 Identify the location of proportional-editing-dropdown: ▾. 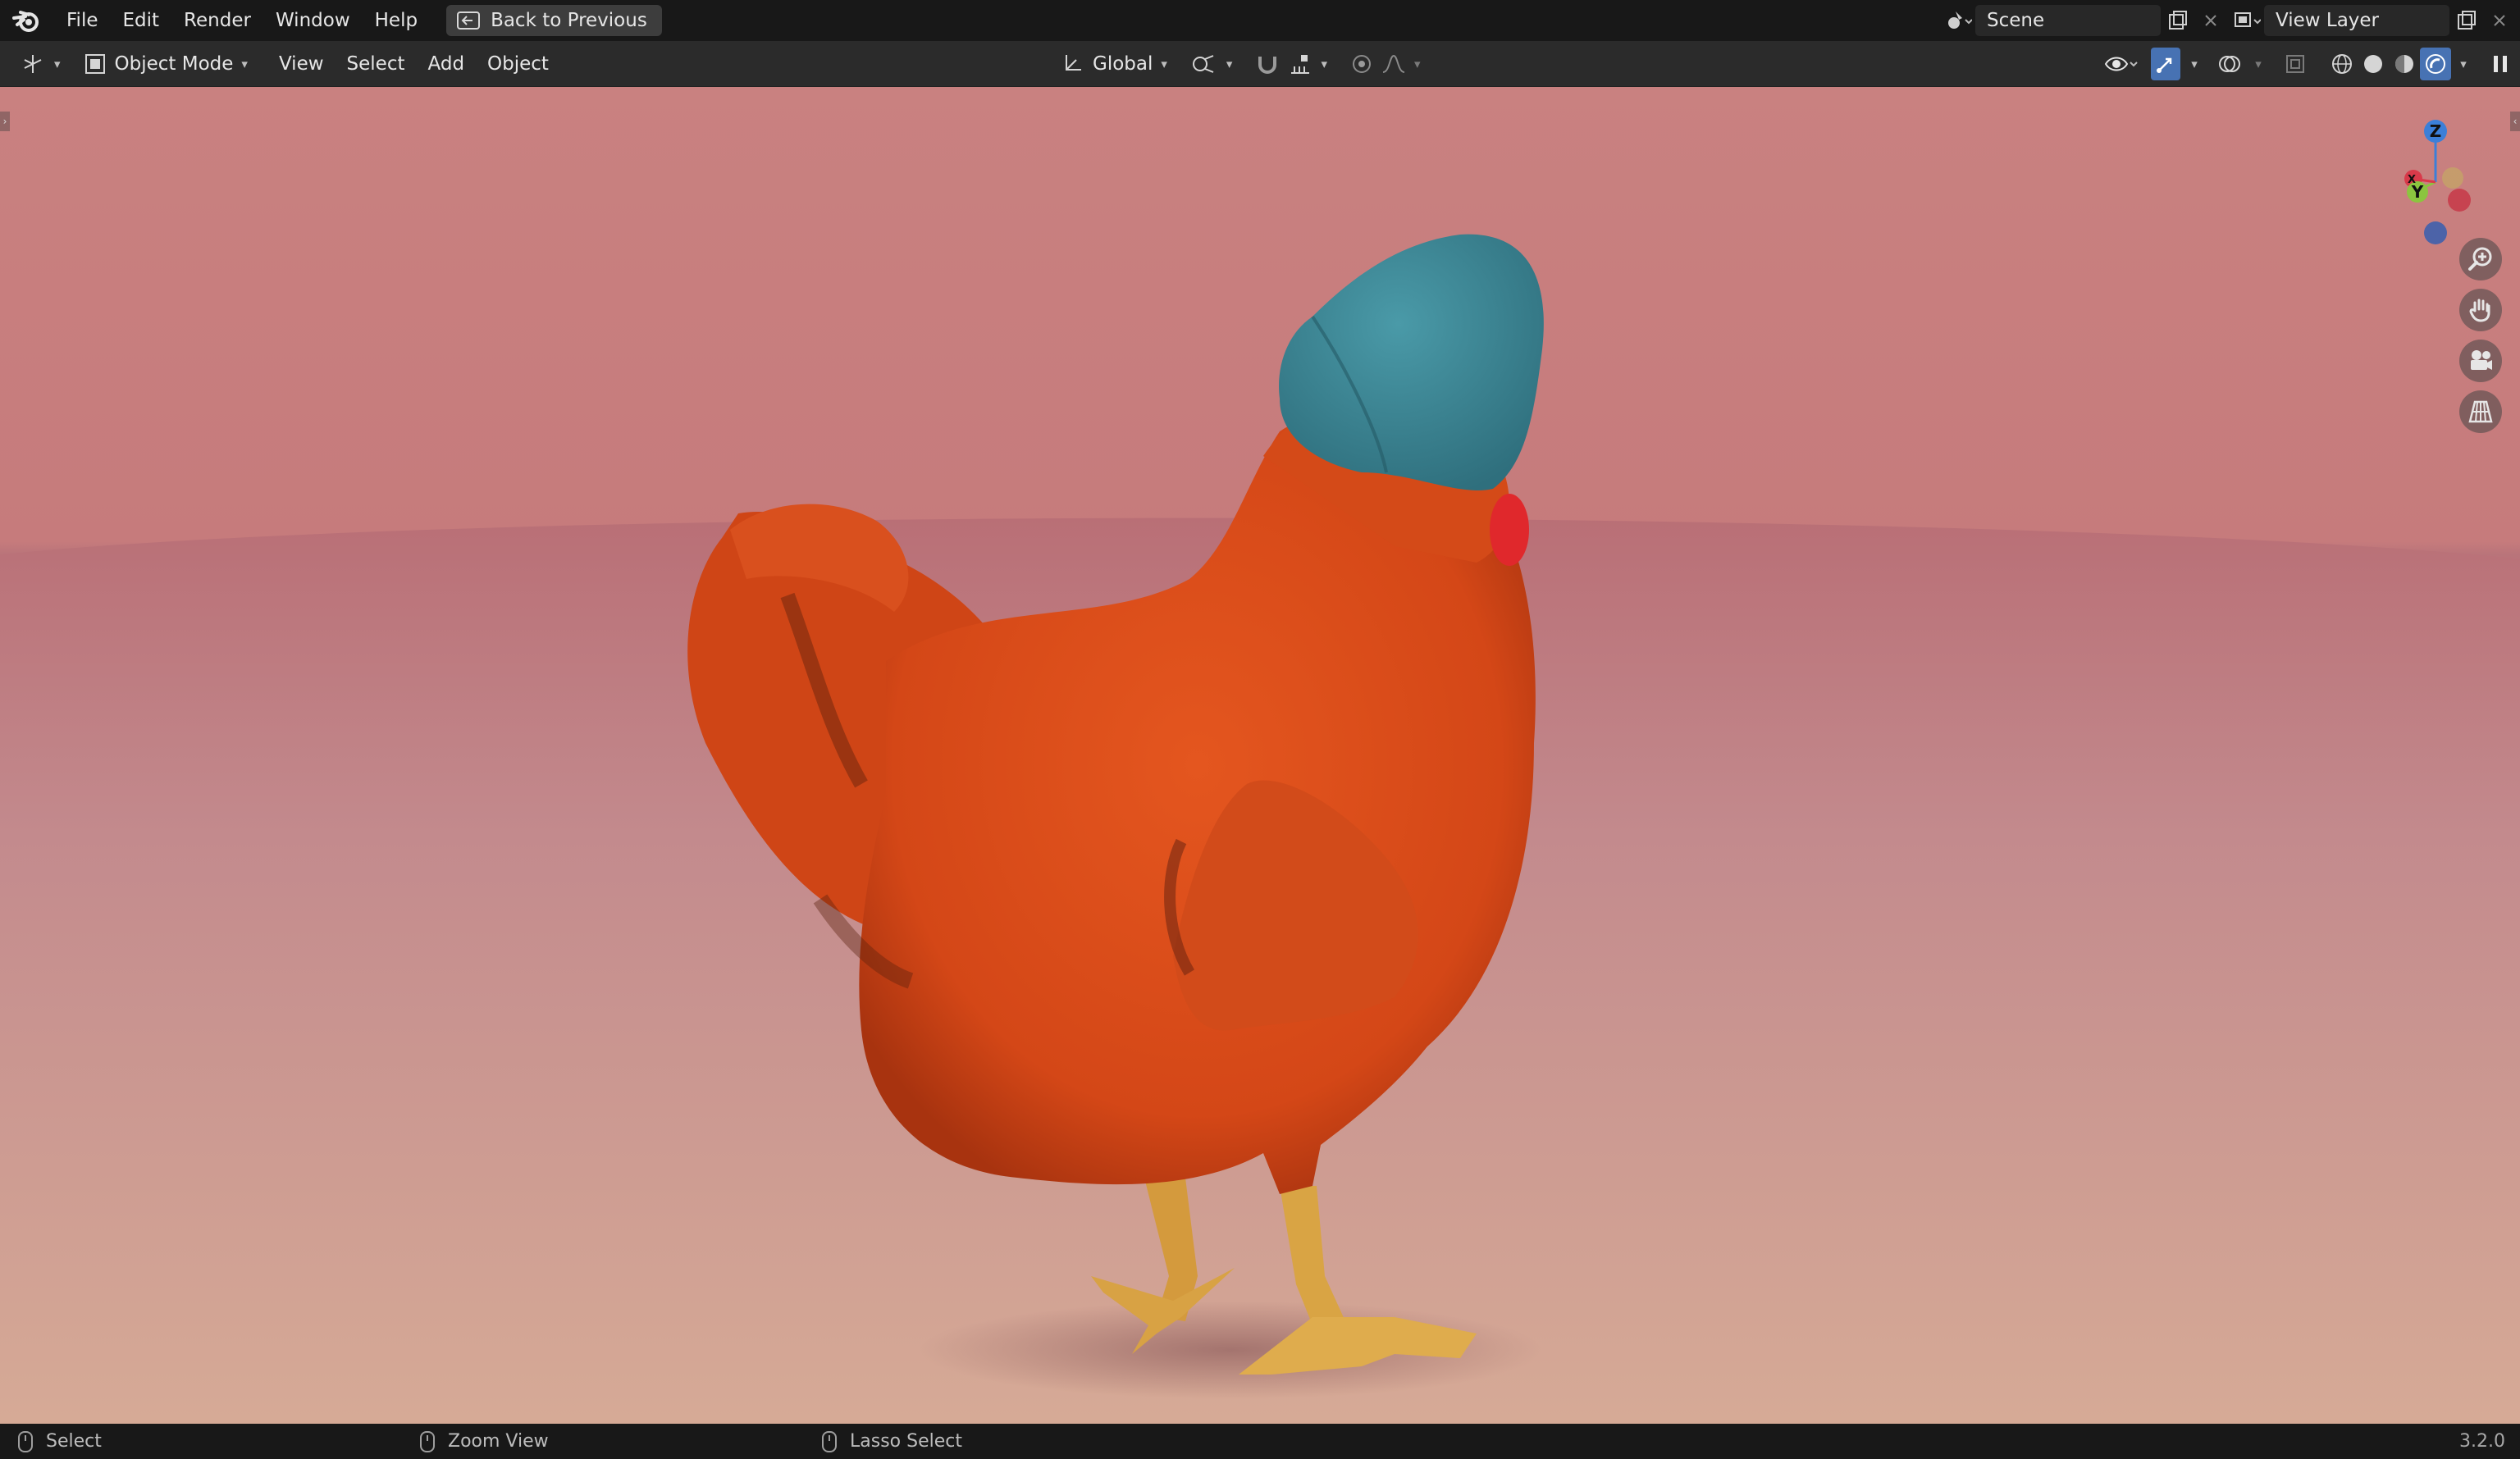
(1385, 64).